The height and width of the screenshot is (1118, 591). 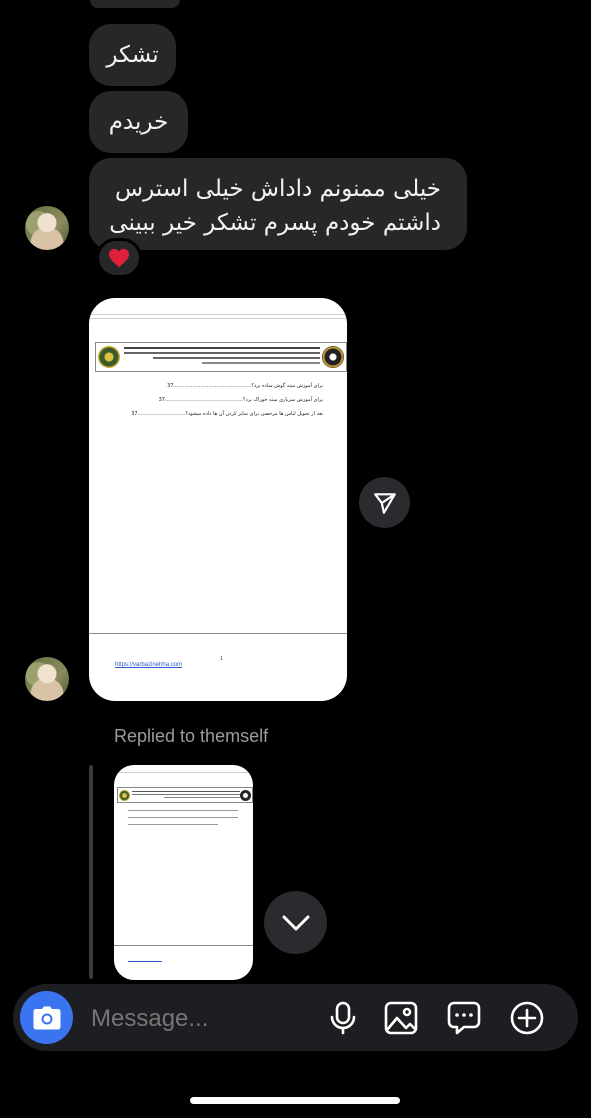 What do you see at coordinates (135, 4) in the screenshot?
I see `previous-bubble-edge` at bounding box center [135, 4].